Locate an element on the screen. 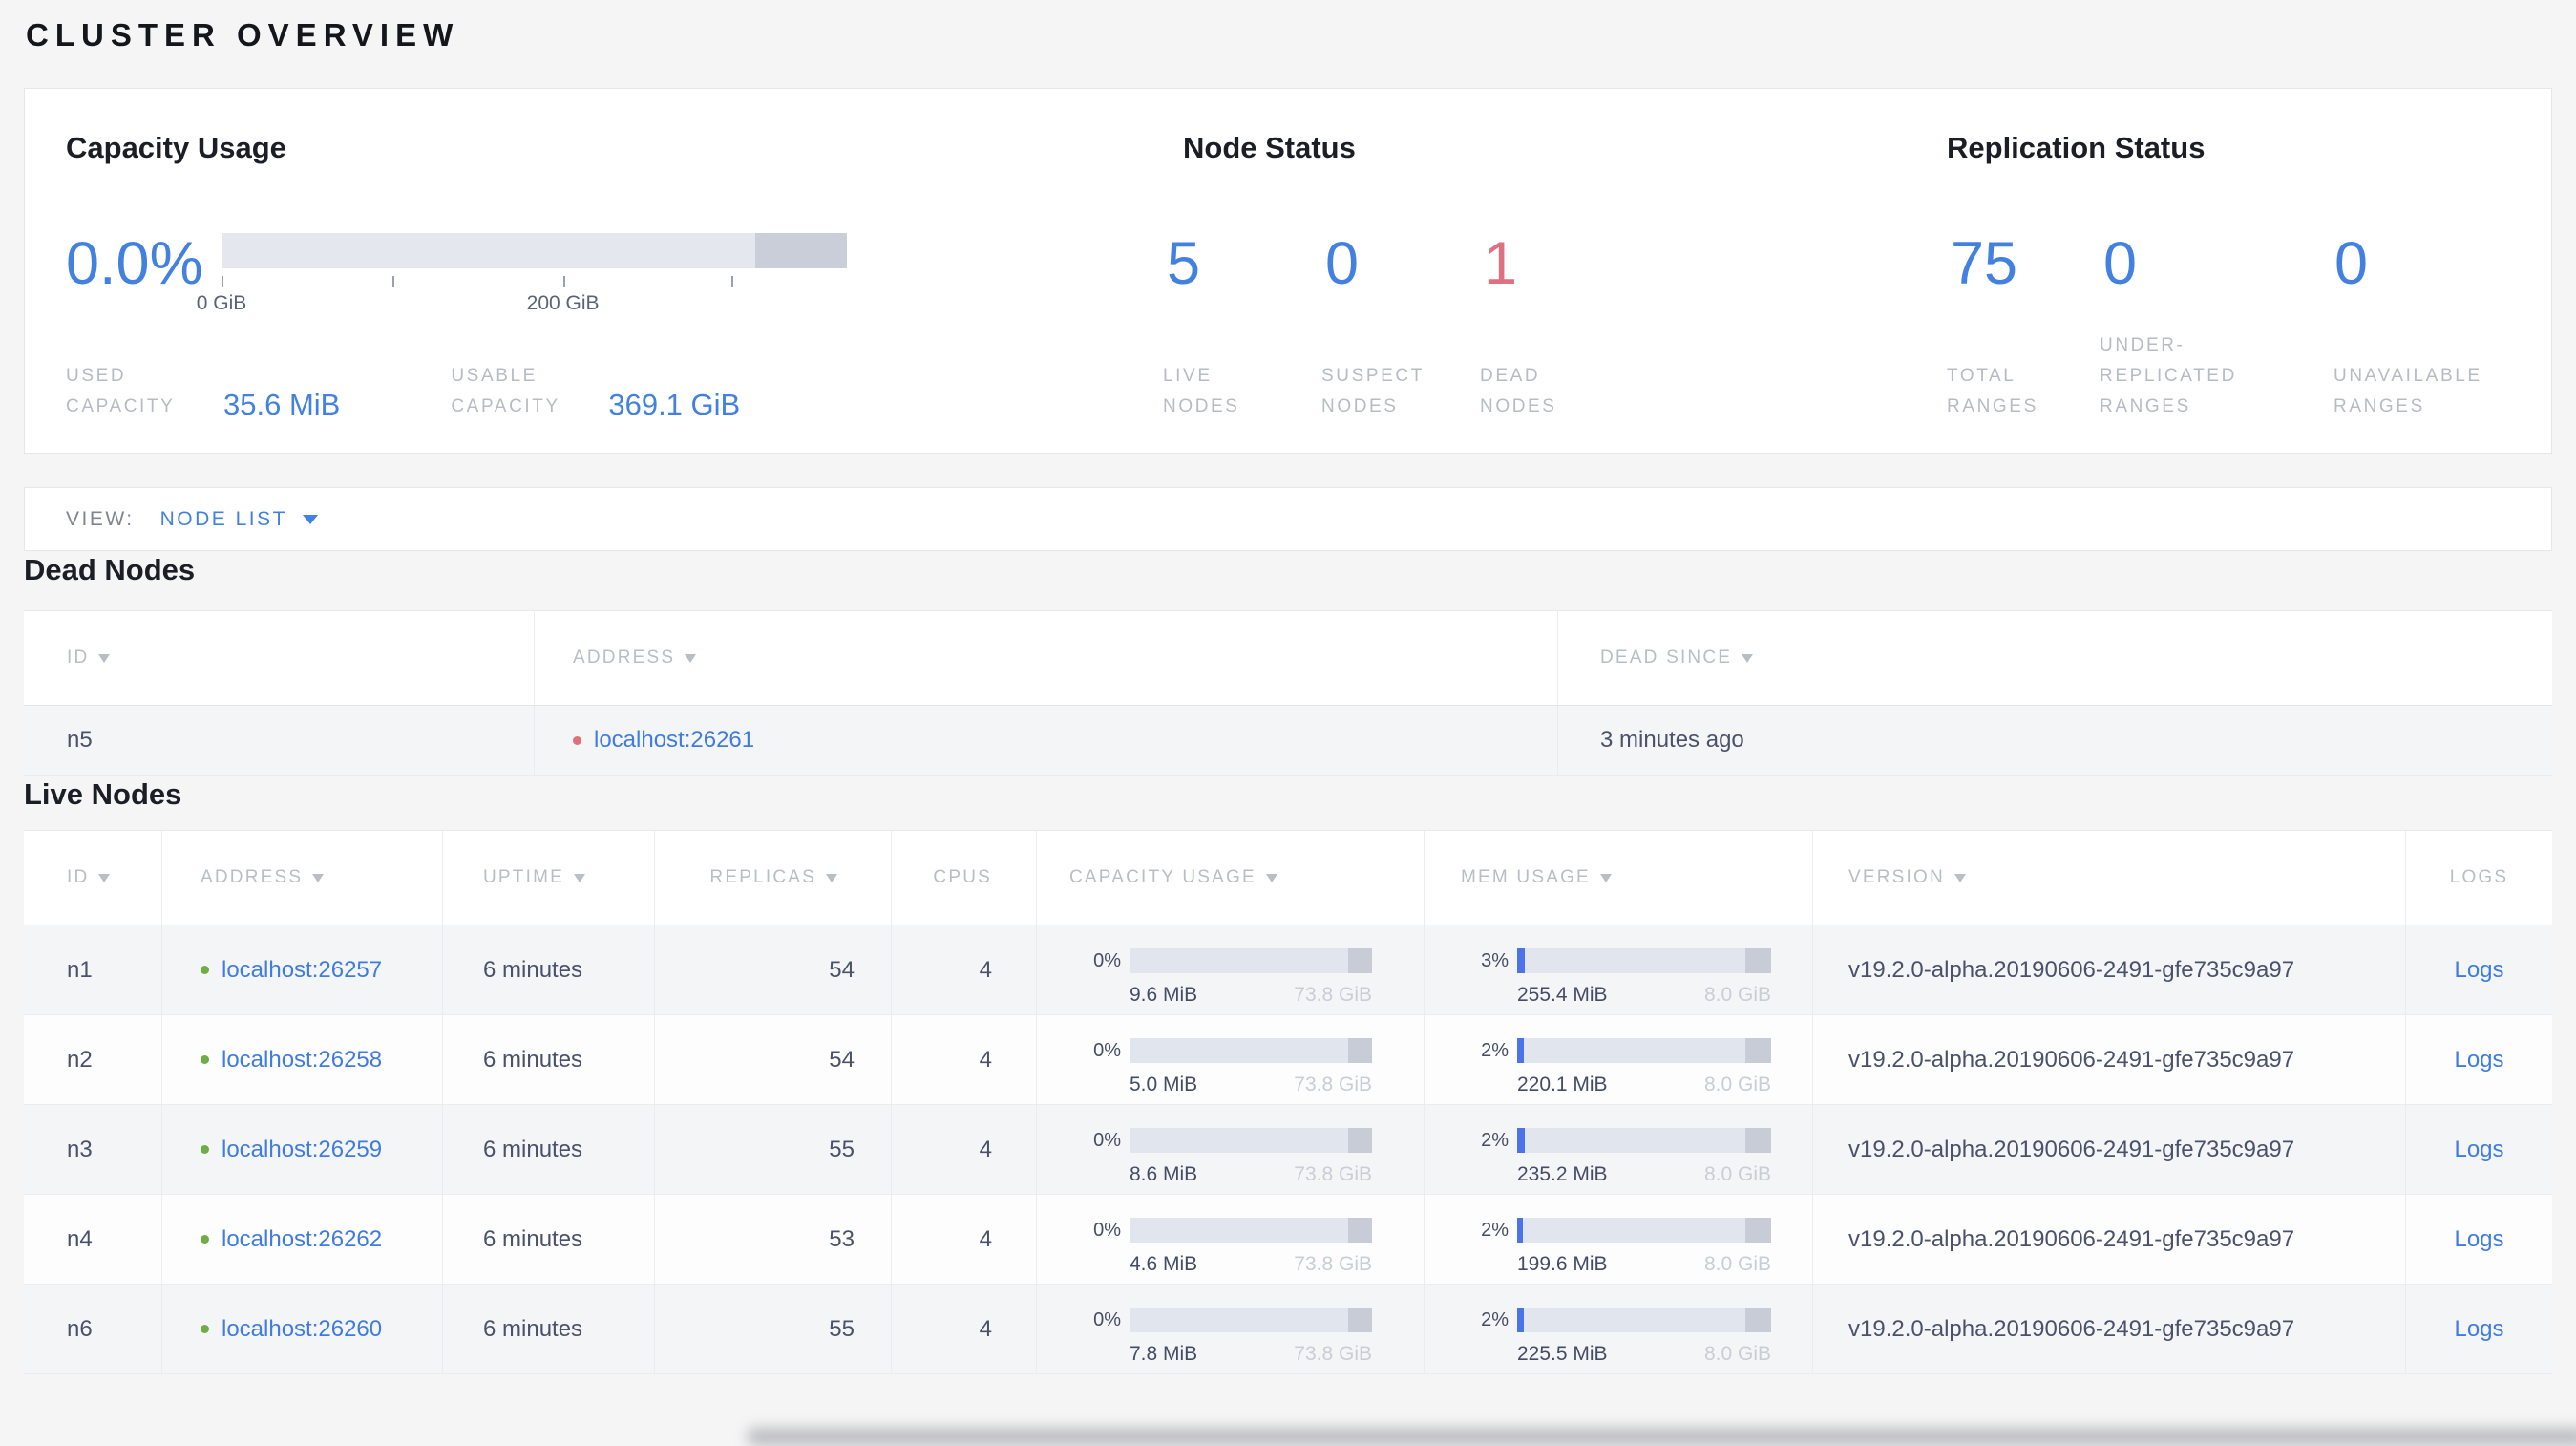 Image resolution: width=2576 pixels, height=1446 pixels. node-capacity-usage-cell: 0% 7.8 MiB 73.8 GiB is located at coordinates (1231, 1329).